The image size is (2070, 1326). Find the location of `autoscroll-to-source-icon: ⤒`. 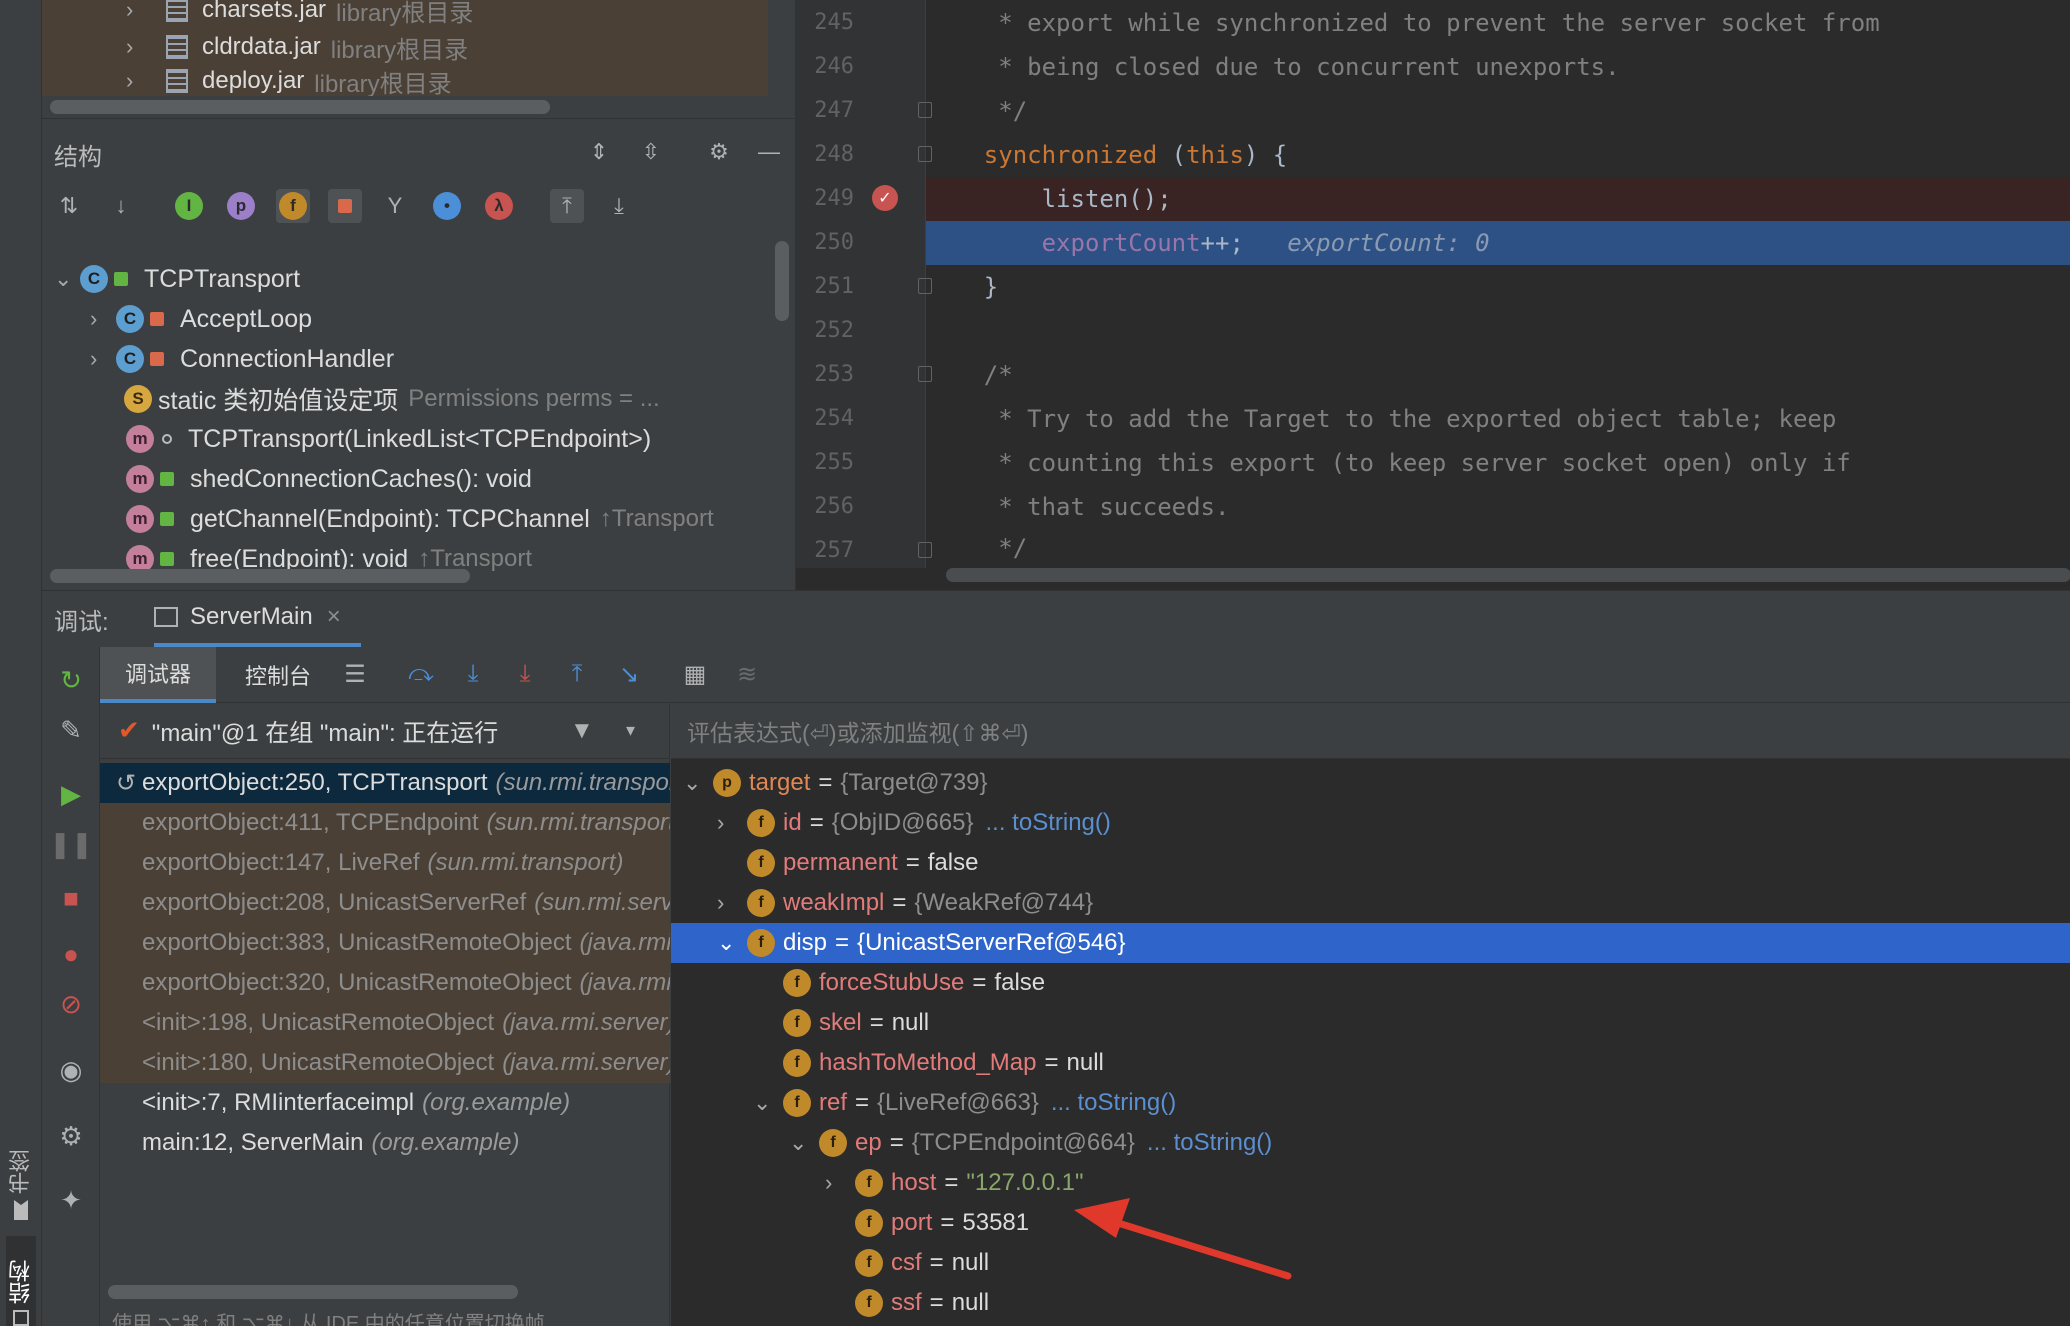

autoscroll-to-source-icon: ⤒ is located at coordinates (567, 206).